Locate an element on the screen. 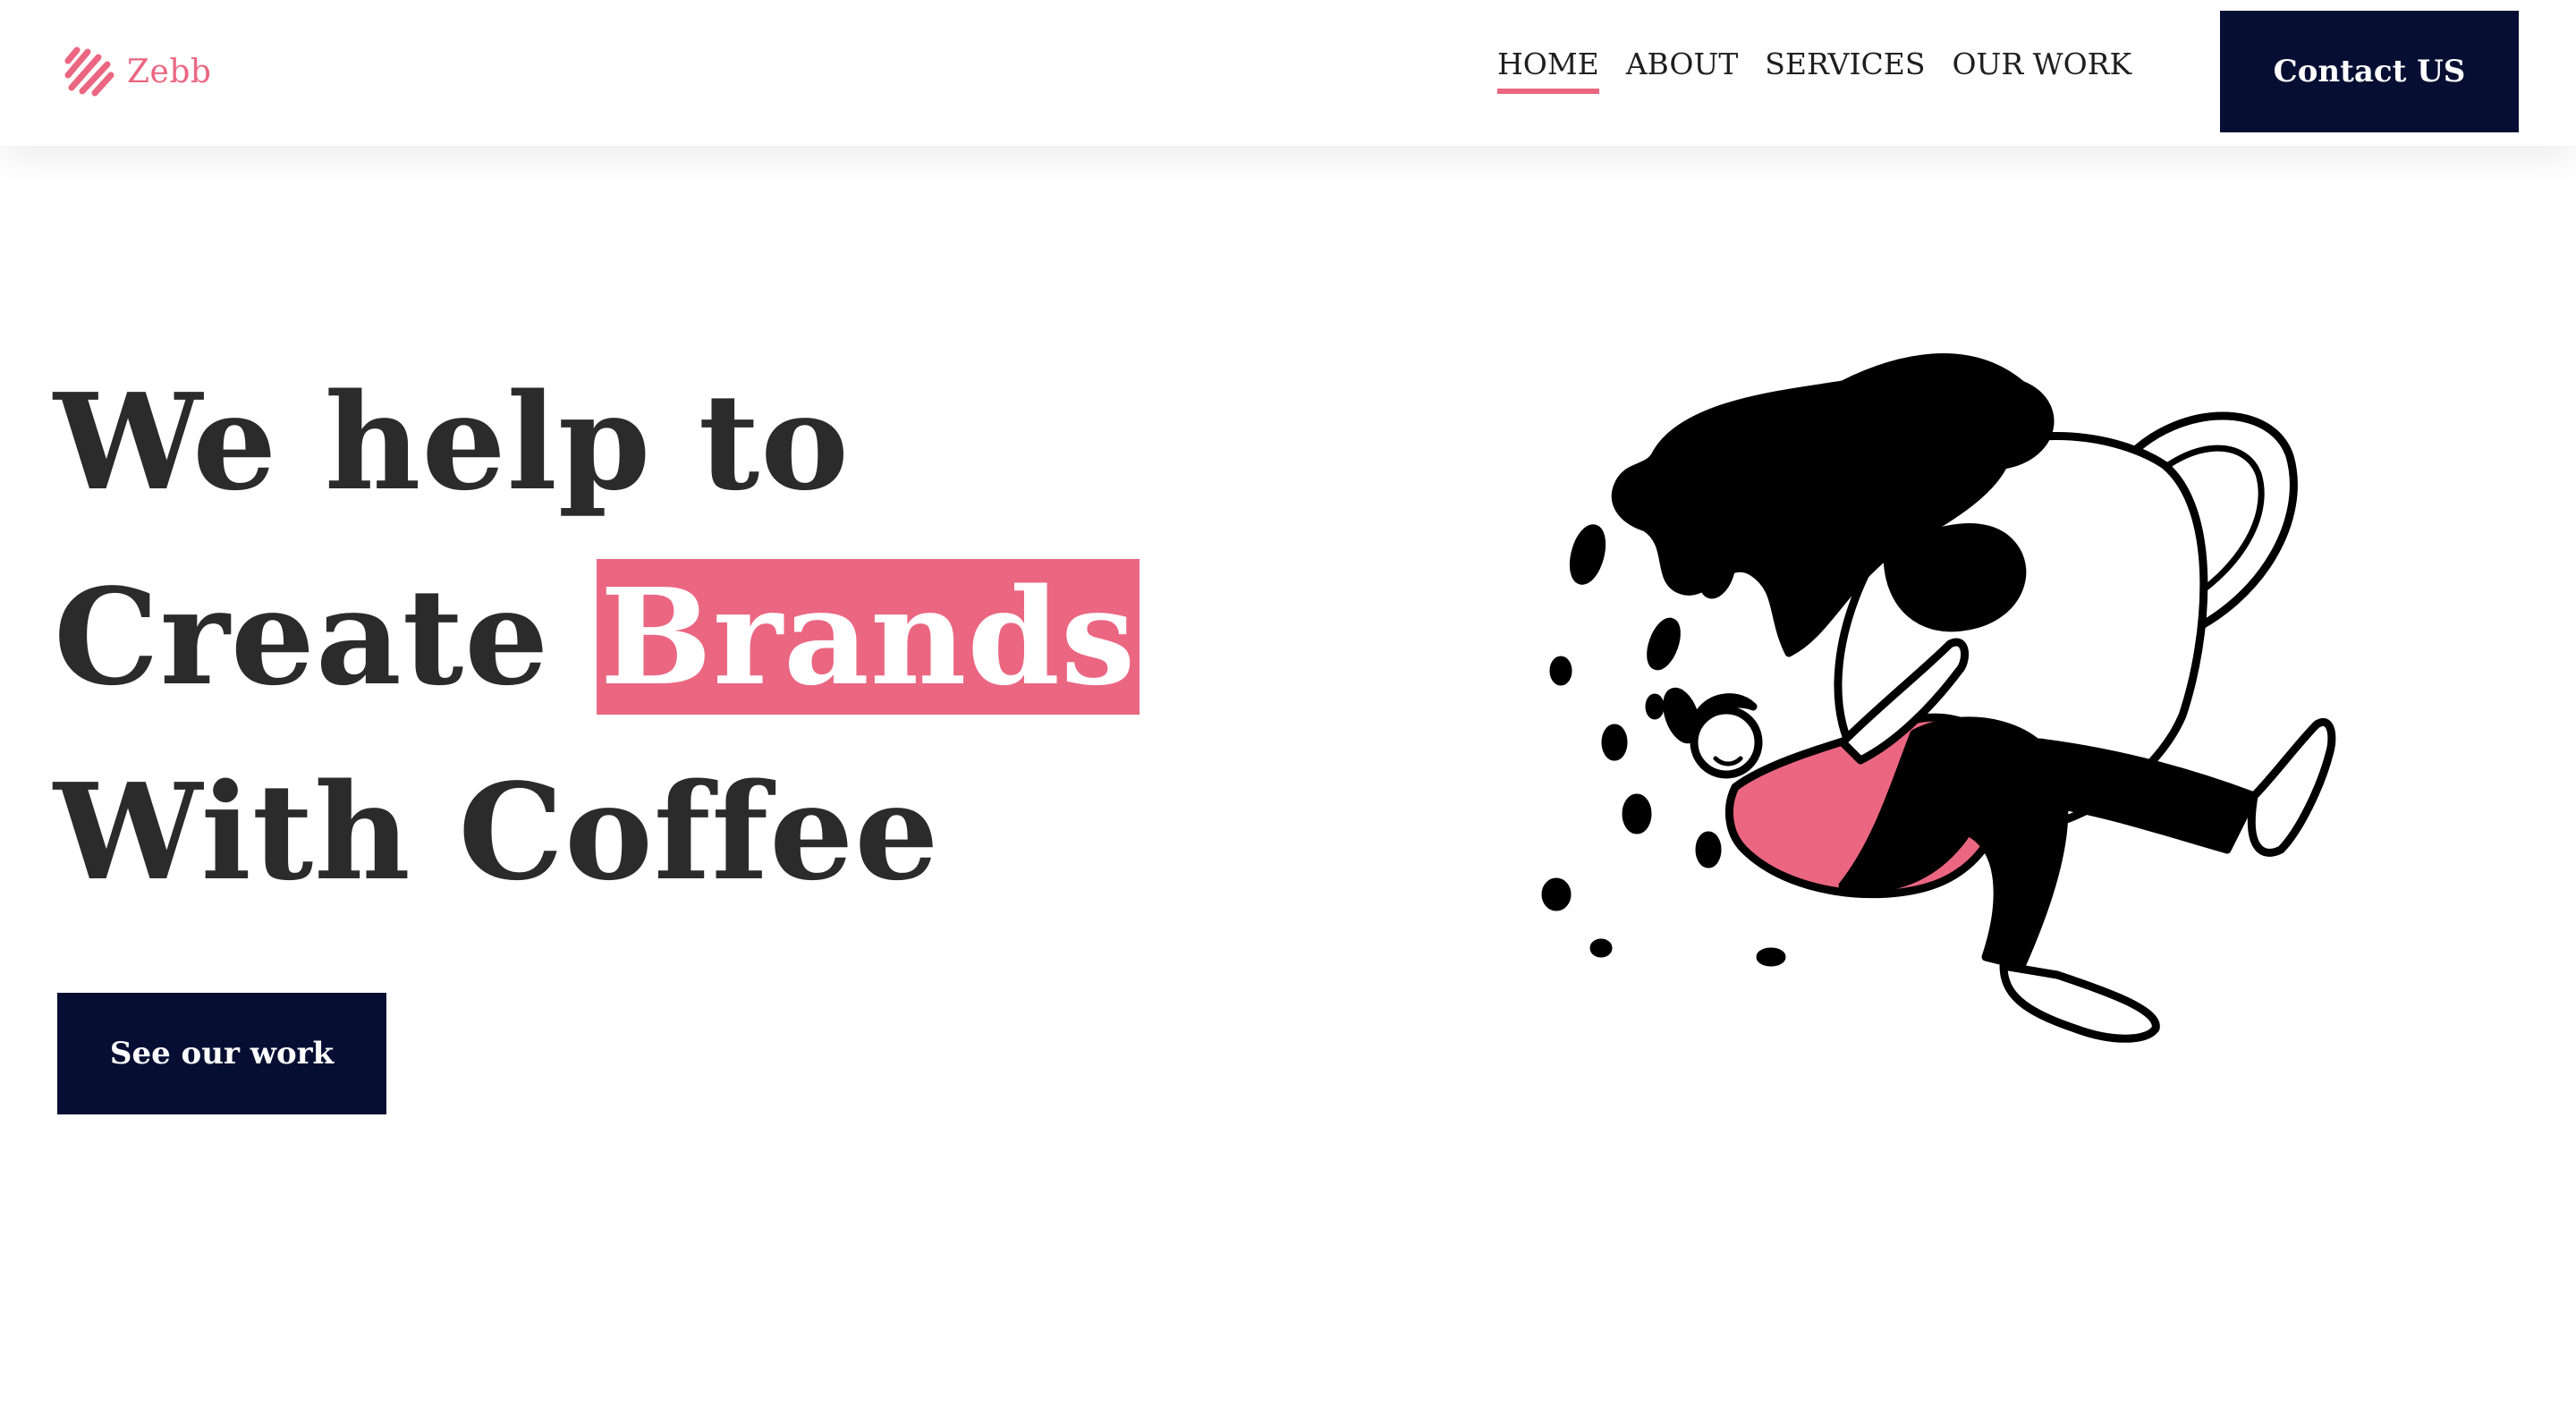  hero-highlight-brands: Brands is located at coordinates (868, 637).